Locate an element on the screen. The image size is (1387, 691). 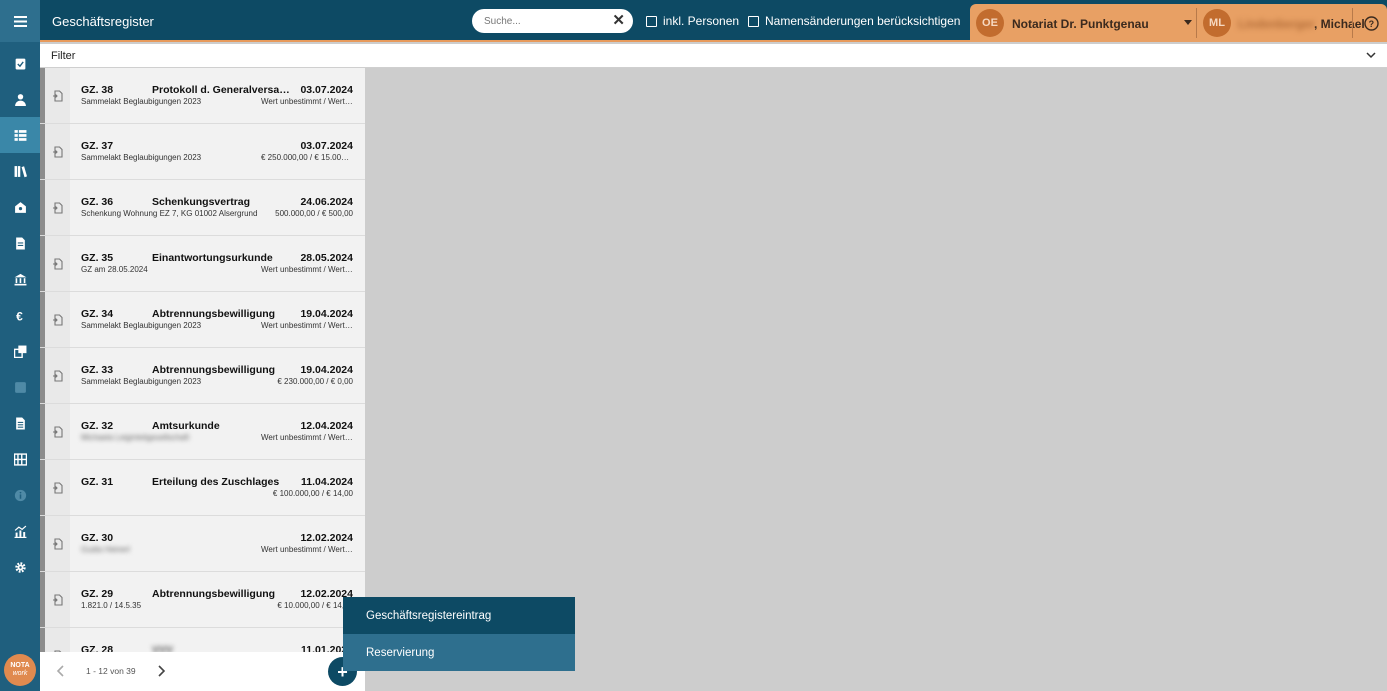
help-button: ? is located at coordinates (1371, 23).